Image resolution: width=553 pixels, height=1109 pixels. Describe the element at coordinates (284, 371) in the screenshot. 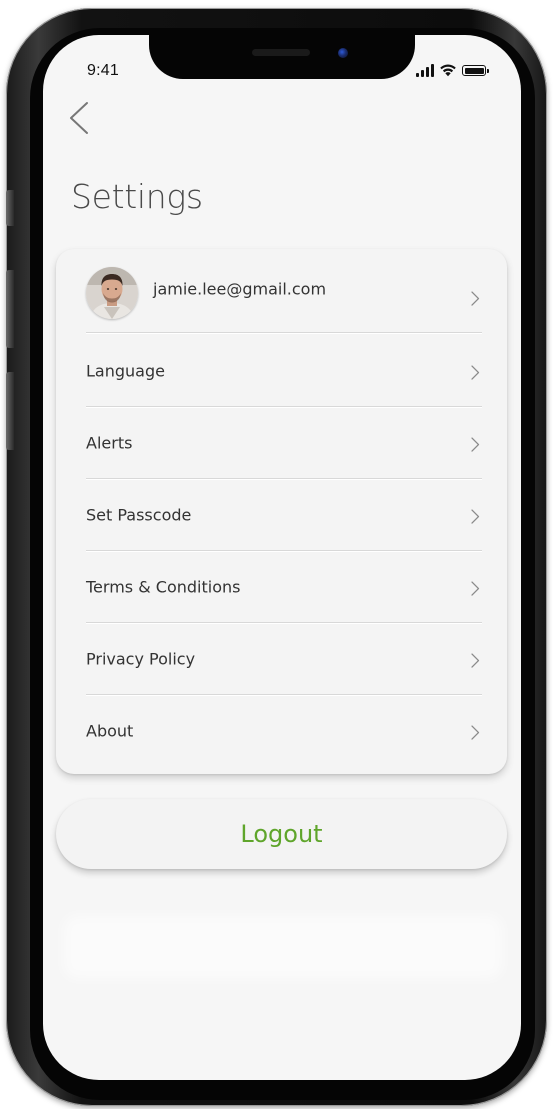

I see `settings-item-language: Language` at that location.